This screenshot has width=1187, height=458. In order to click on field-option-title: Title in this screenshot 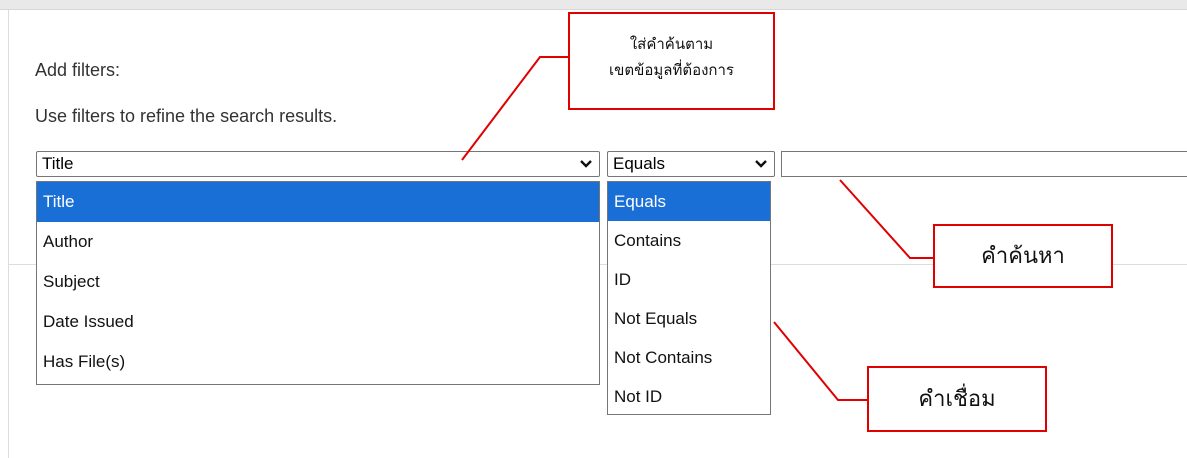, I will do `click(318, 202)`.